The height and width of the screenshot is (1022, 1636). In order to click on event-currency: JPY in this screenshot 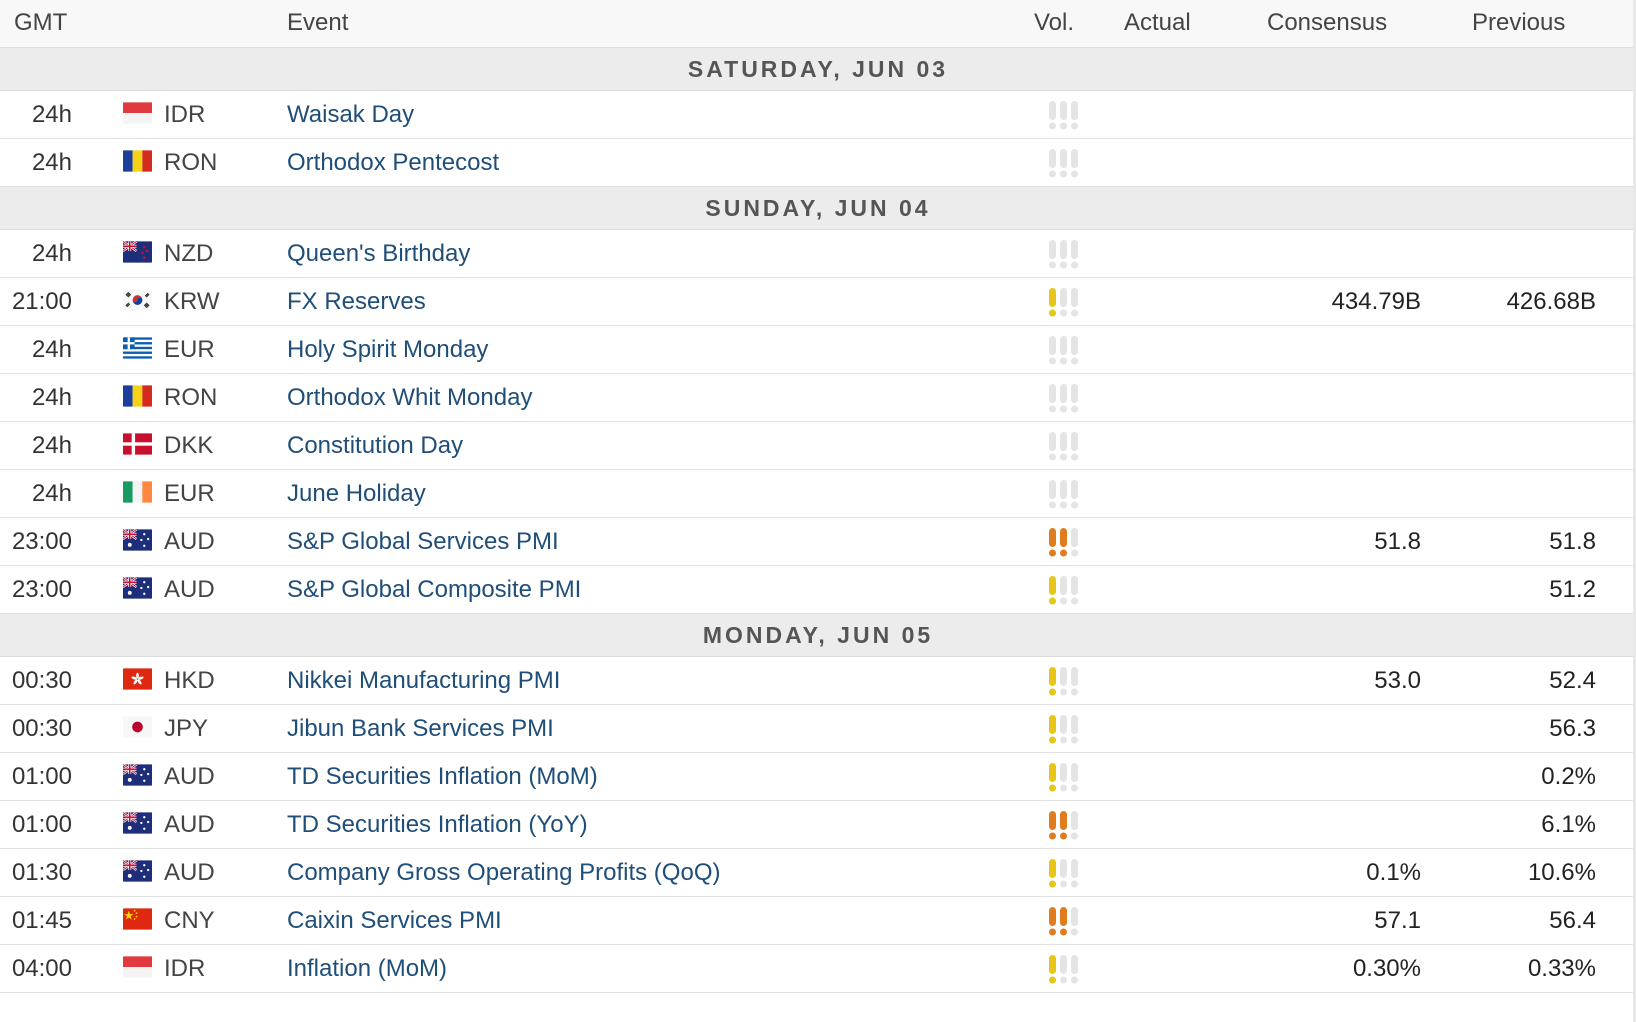, I will do `click(186, 728)`.